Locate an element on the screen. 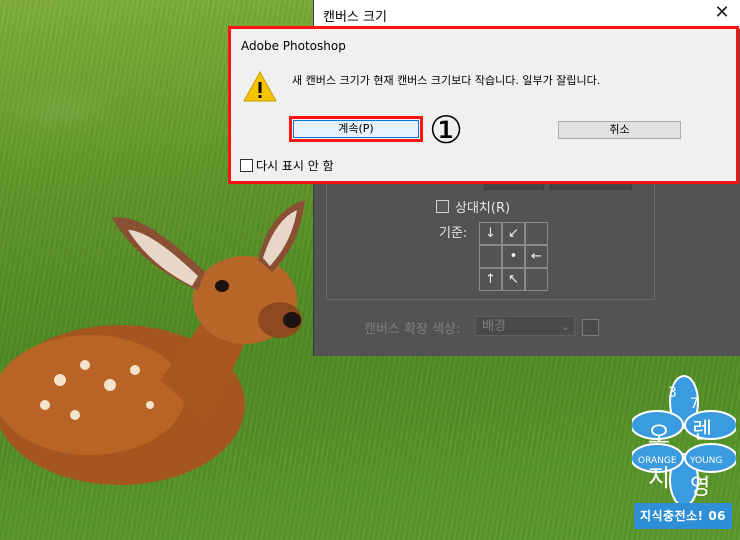 The width and height of the screenshot is (740, 540). relative-checkbox: 상대치(R) is located at coordinates (473, 206).